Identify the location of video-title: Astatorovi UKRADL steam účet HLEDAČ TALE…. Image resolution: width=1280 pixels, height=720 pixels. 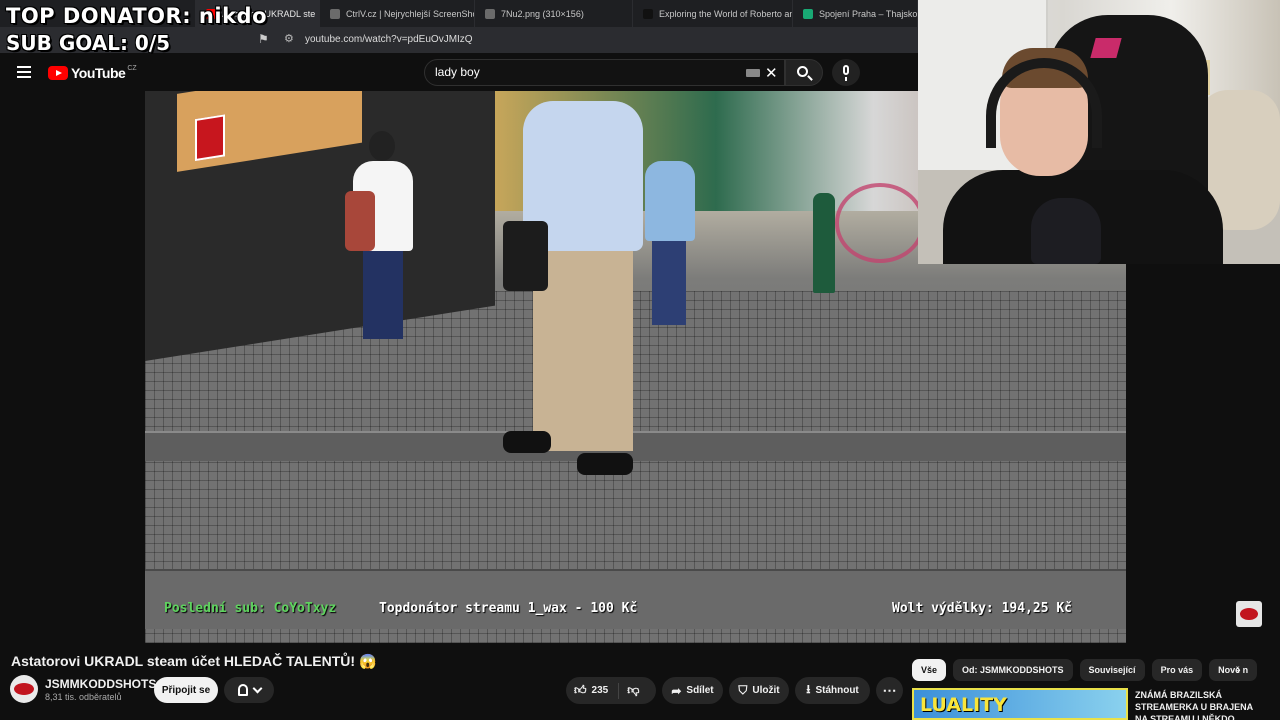
(194, 661).